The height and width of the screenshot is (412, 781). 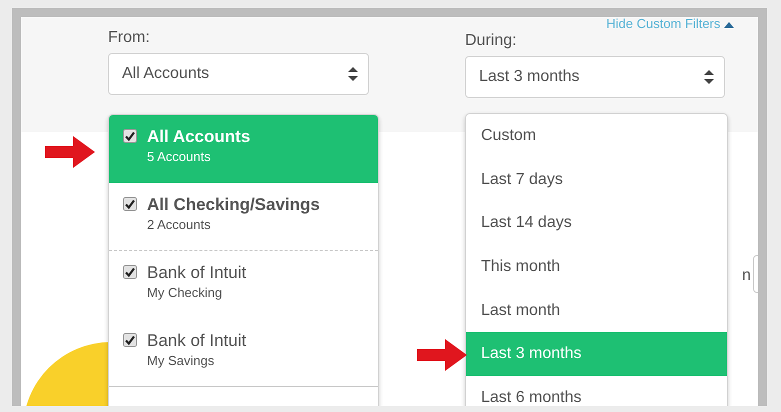 What do you see at coordinates (238, 74) in the screenshot?
I see `from-select: All Accounts` at bounding box center [238, 74].